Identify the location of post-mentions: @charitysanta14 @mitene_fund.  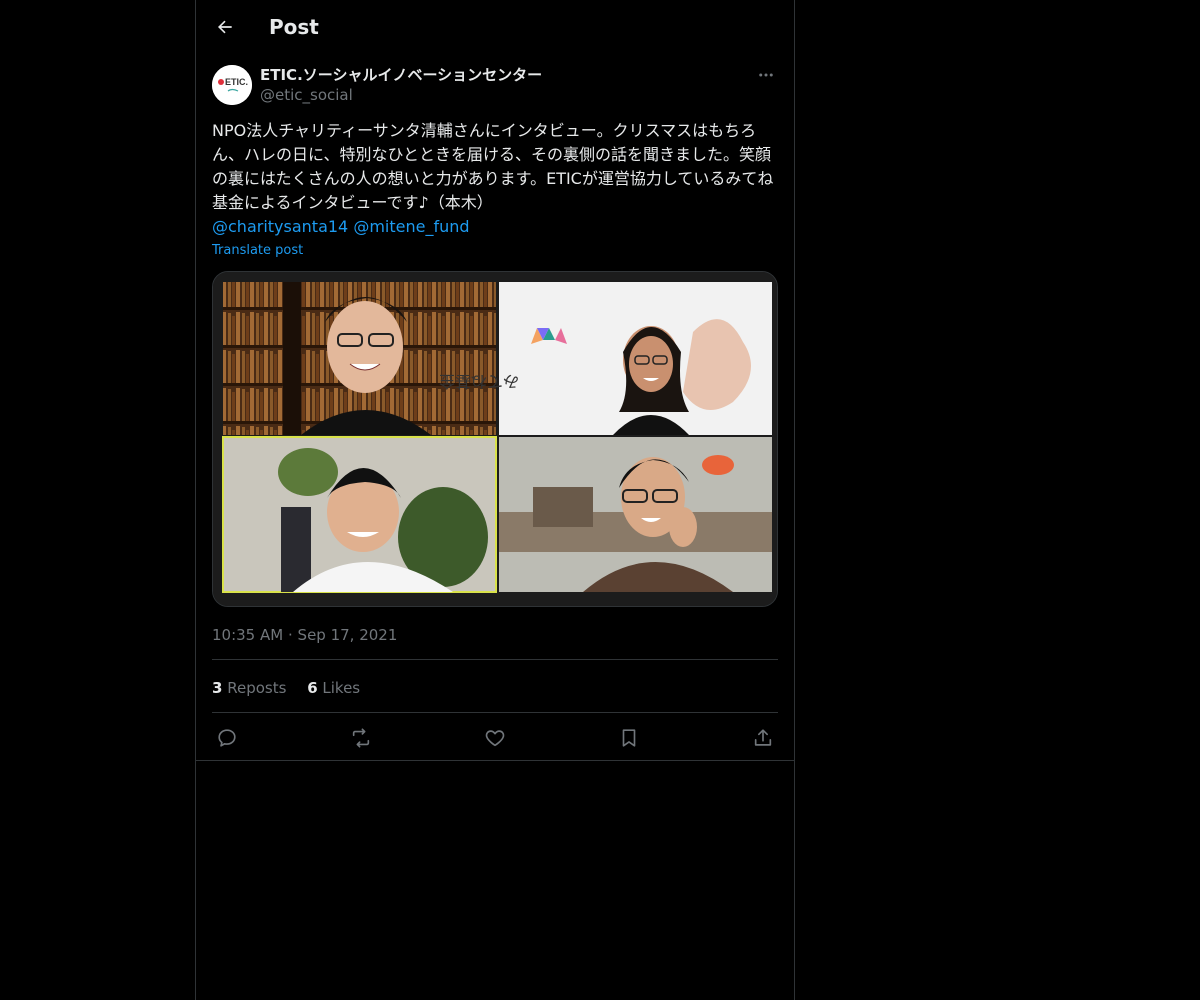
(495, 227).